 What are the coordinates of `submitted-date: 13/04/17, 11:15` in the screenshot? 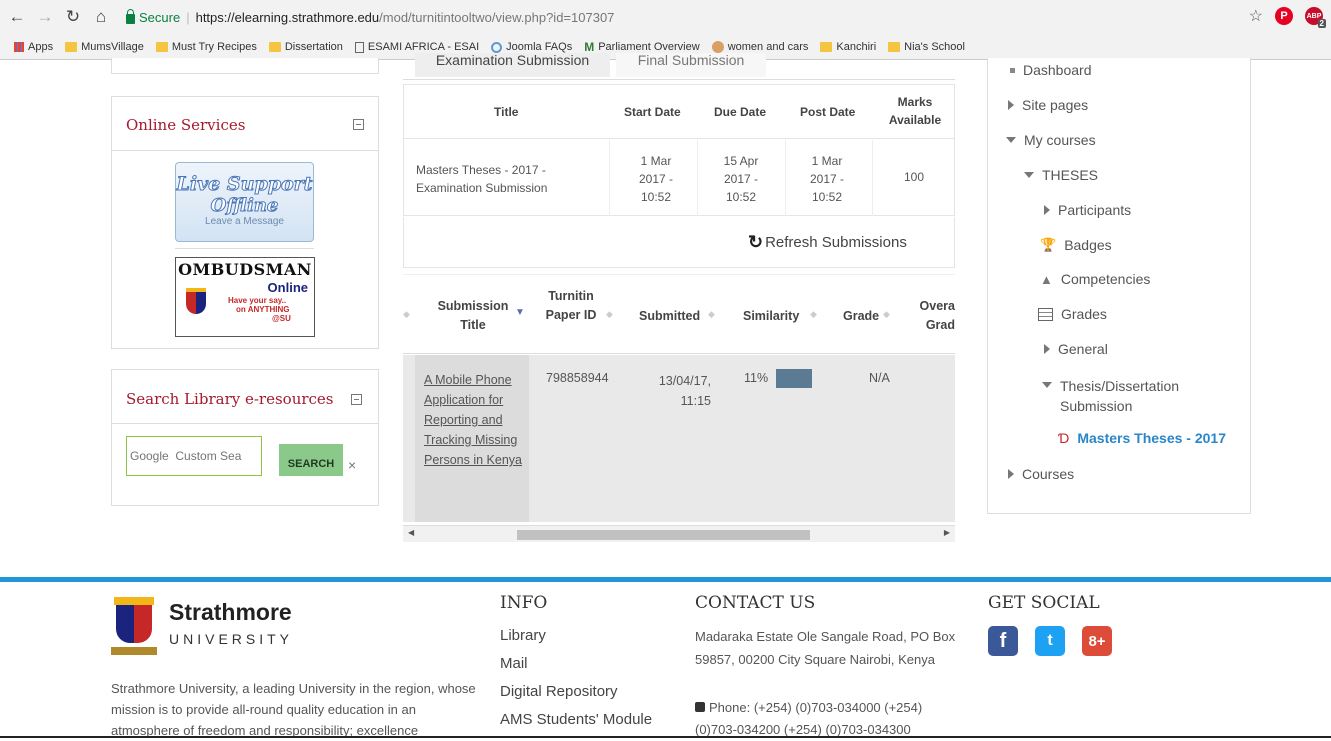 It's located at (684, 391).